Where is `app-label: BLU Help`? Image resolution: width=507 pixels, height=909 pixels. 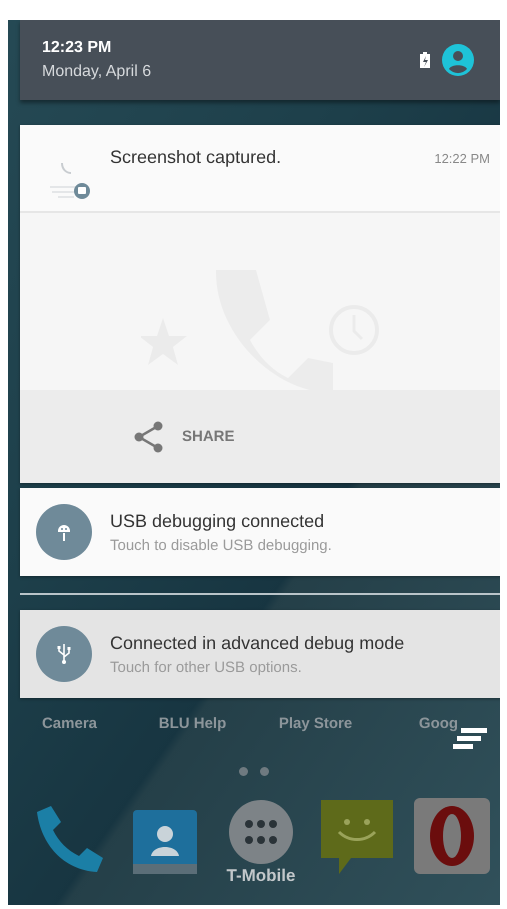
app-label: BLU Help is located at coordinates (192, 723).